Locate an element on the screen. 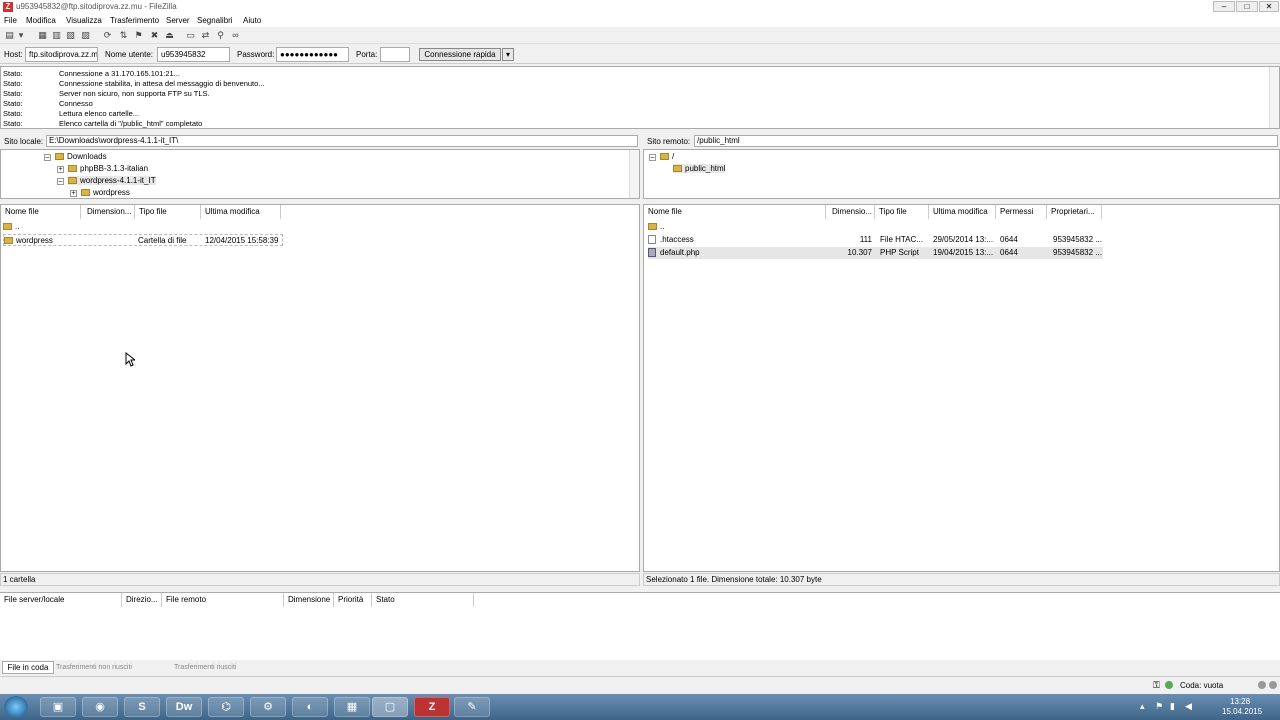 The image size is (1280, 720). minimize-button: – is located at coordinates (1224, 6).